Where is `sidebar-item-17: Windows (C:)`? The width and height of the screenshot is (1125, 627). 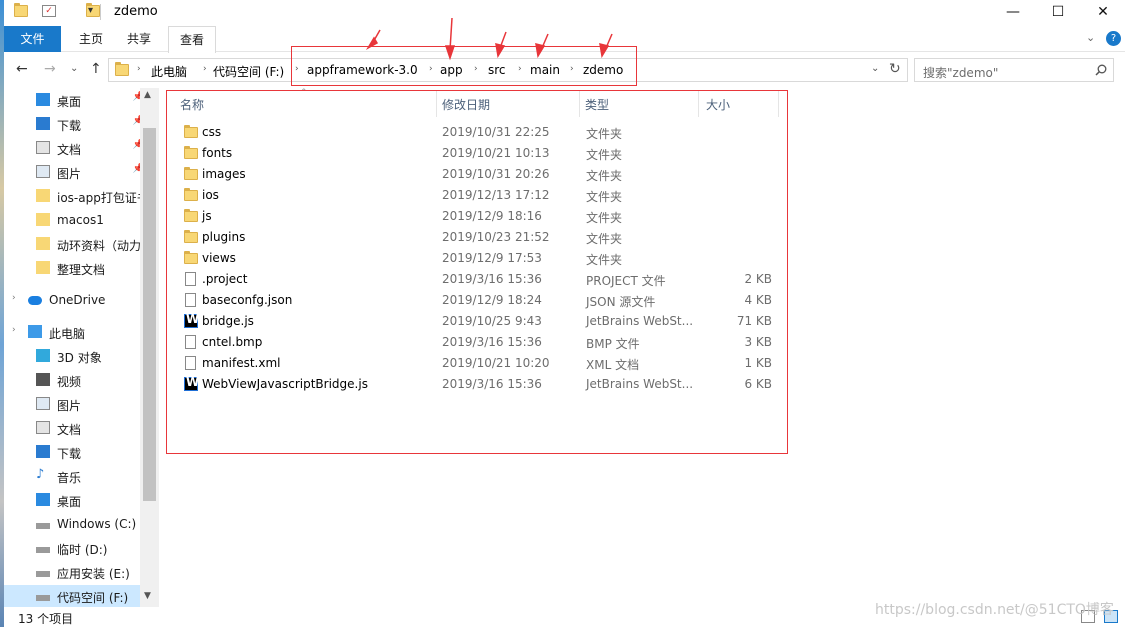
sidebar-item-17: Windows (C:) is located at coordinates (74, 524).